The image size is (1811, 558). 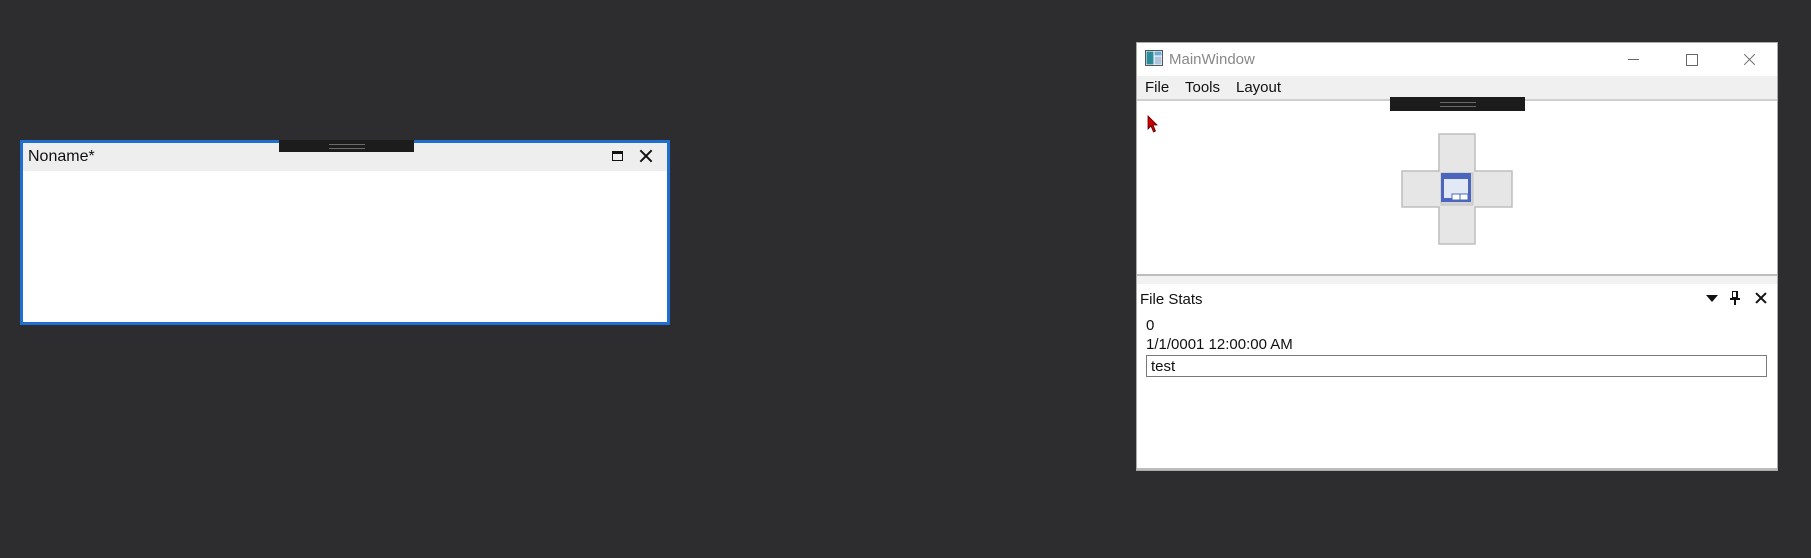 What do you see at coordinates (1150, 325) in the screenshot?
I see `file-size-value: 0` at bounding box center [1150, 325].